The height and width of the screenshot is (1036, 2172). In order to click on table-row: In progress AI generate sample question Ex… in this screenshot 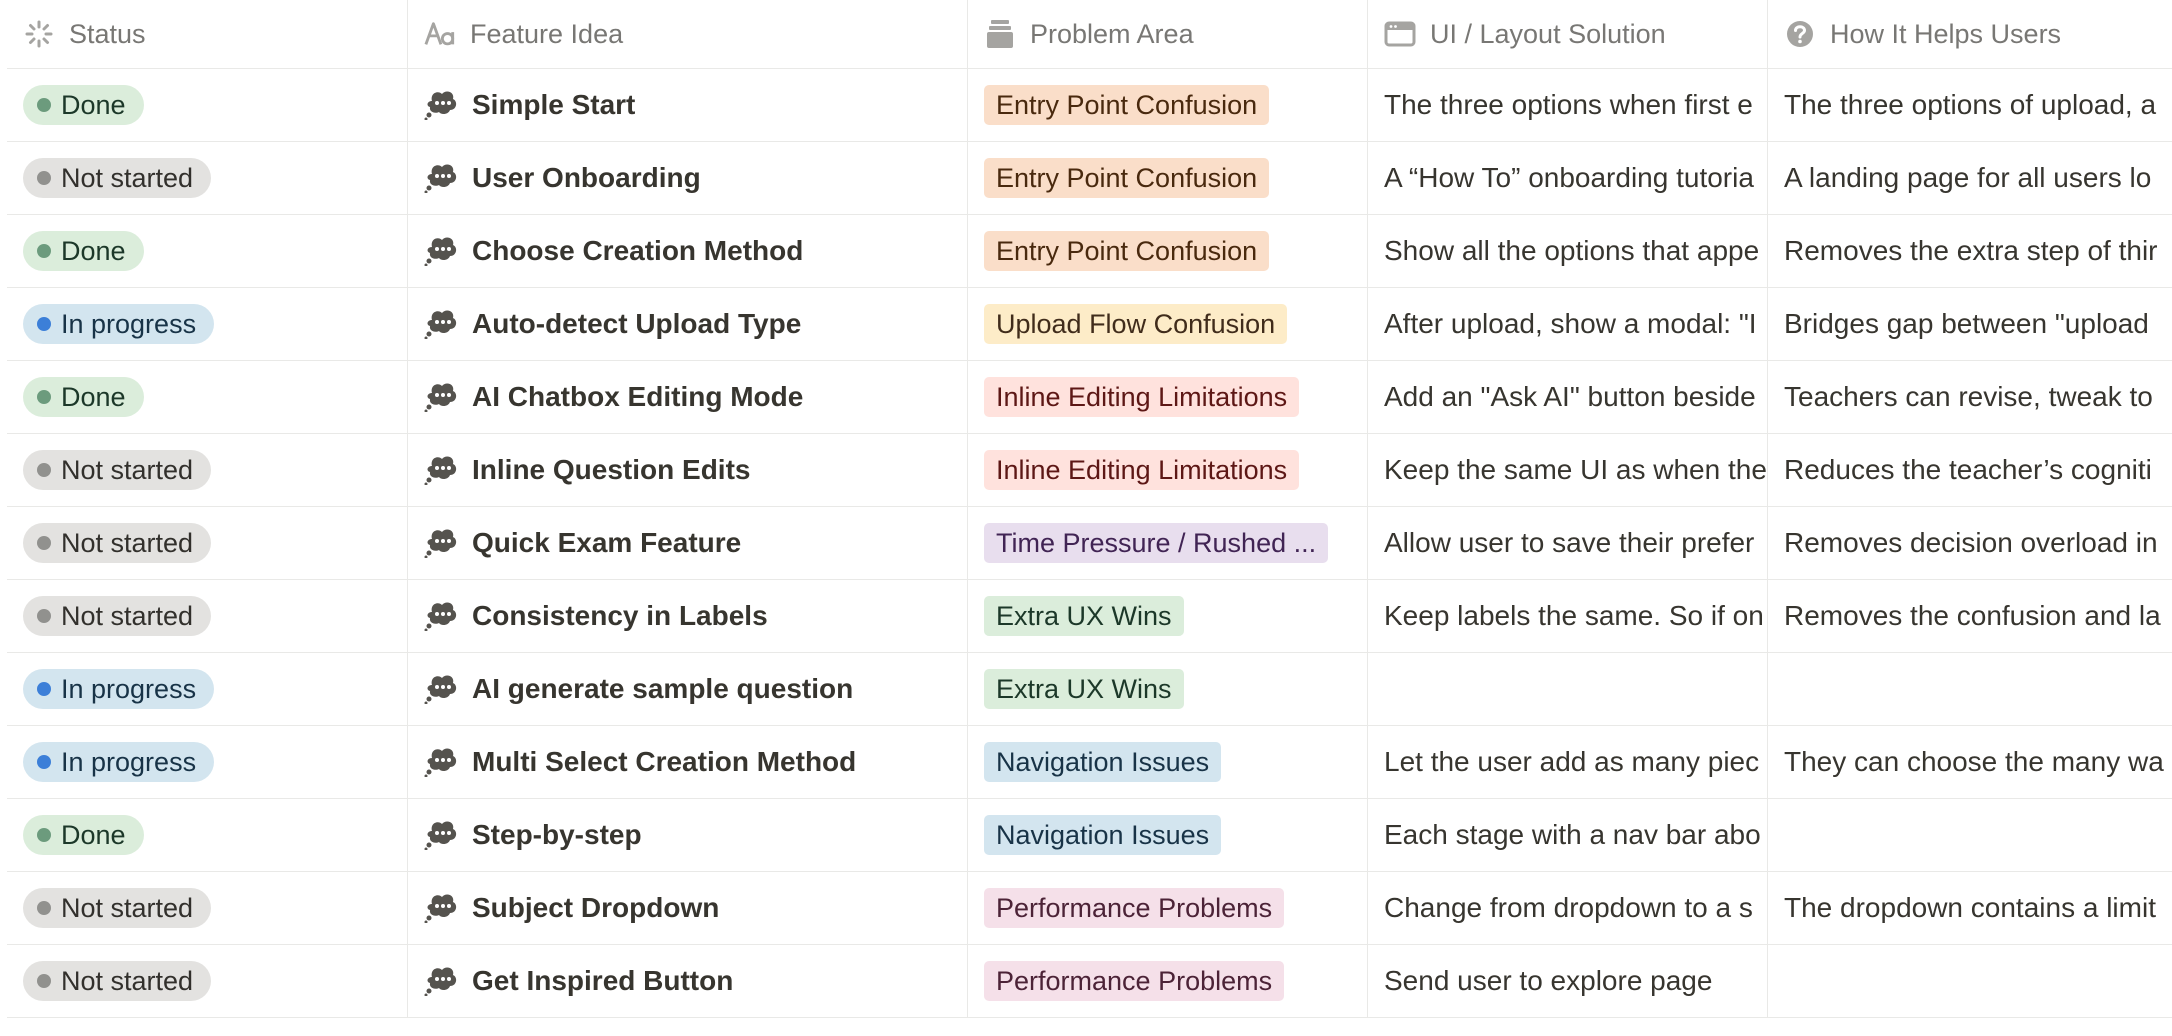, I will do `click(1089, 689)`.